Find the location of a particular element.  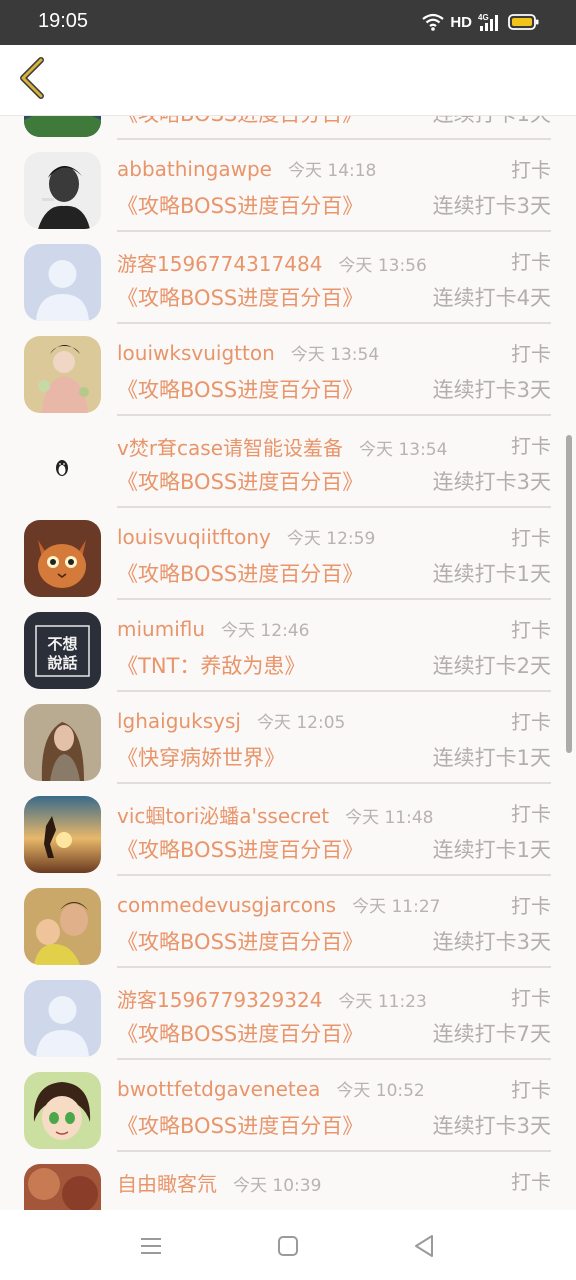

user-name: 游客1596779329324 今天 11:23 is located at coordinates (272, 998).